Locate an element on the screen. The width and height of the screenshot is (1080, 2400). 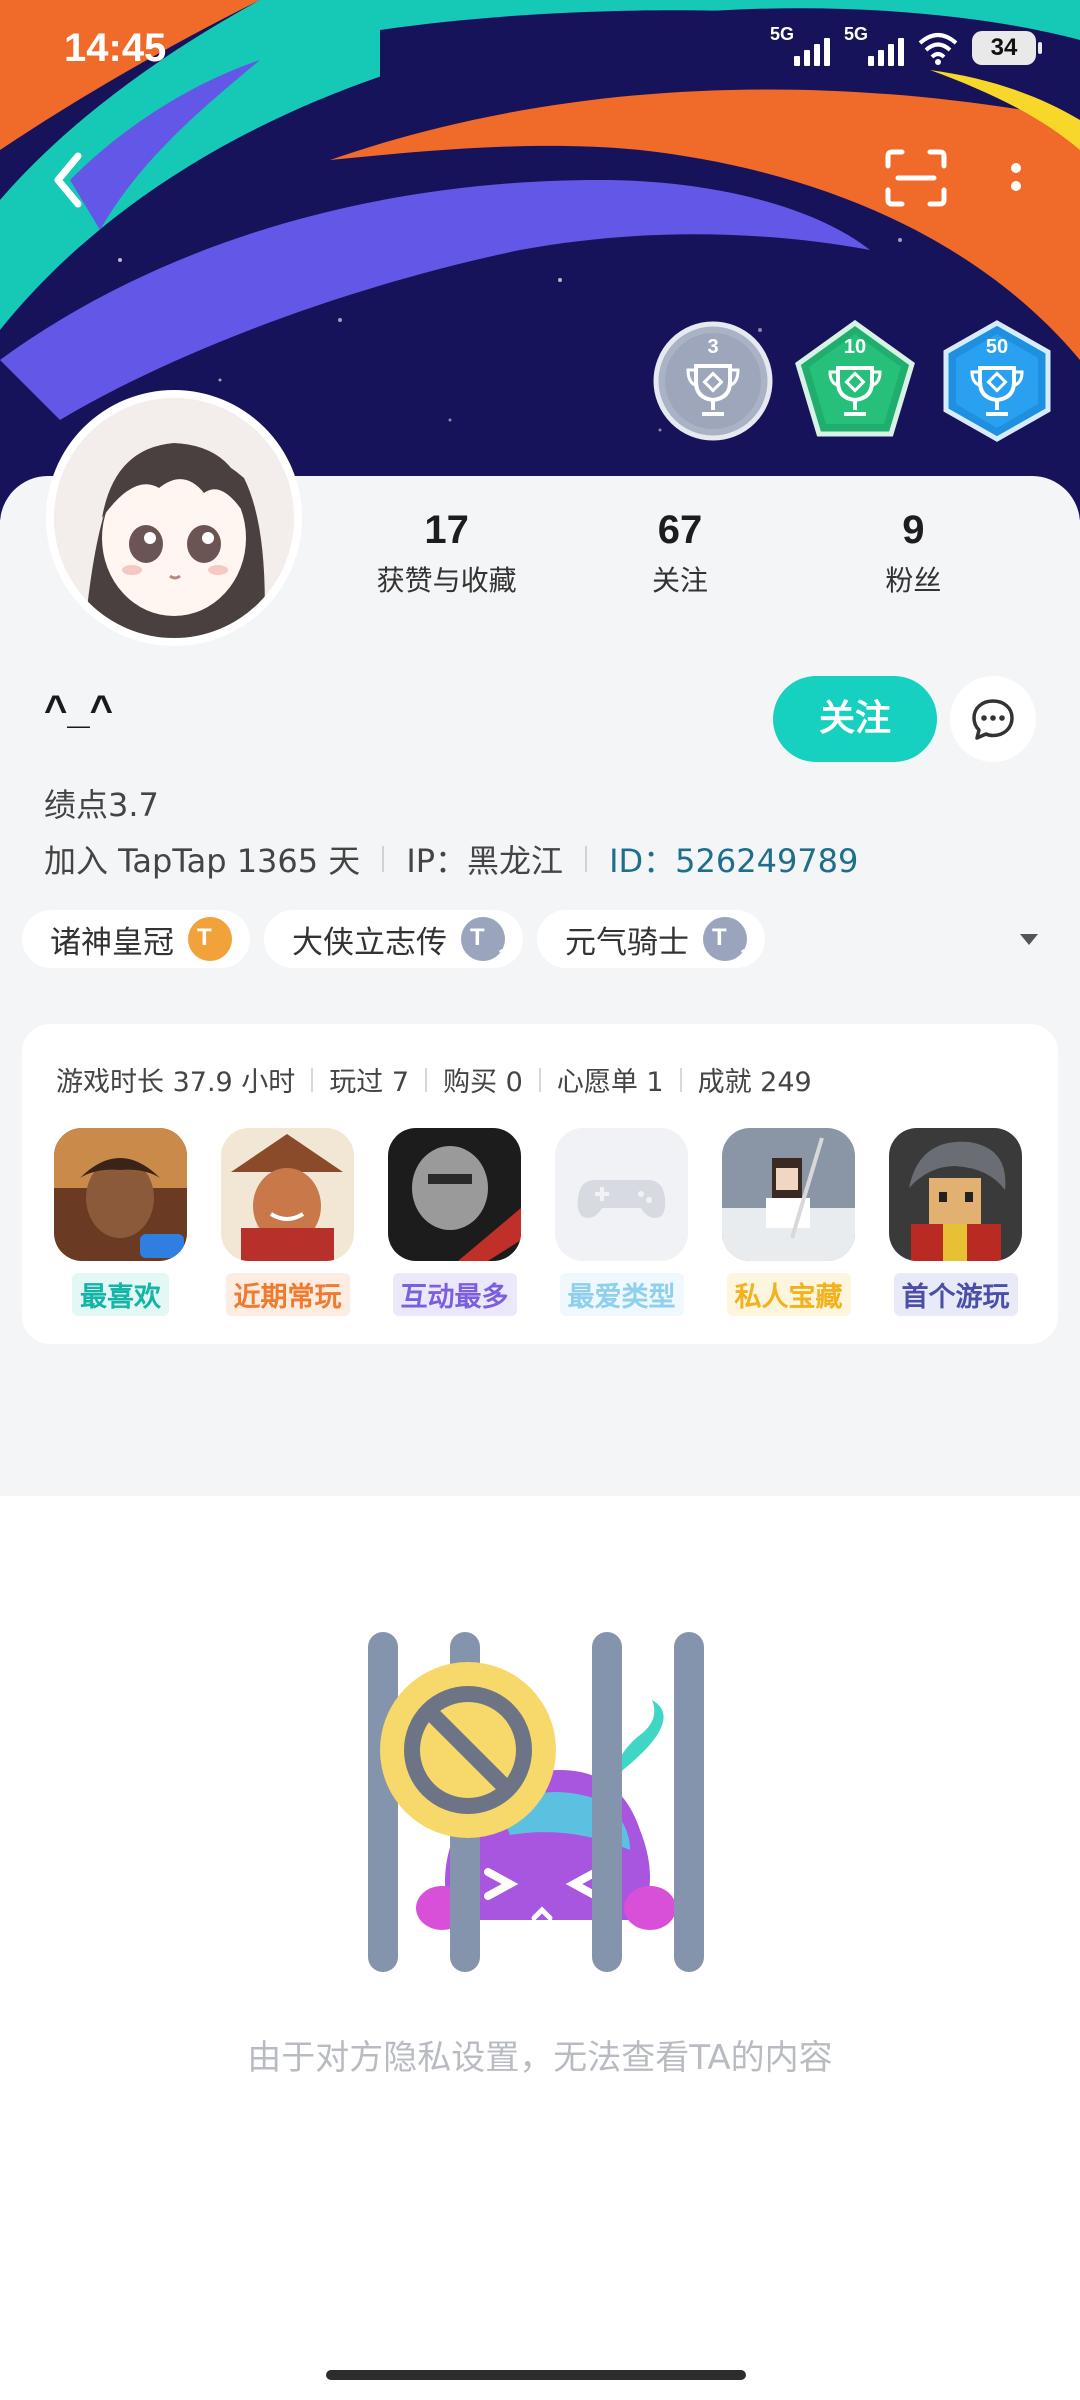
battery-icon: 34 is located at coordinates (1007, 48).